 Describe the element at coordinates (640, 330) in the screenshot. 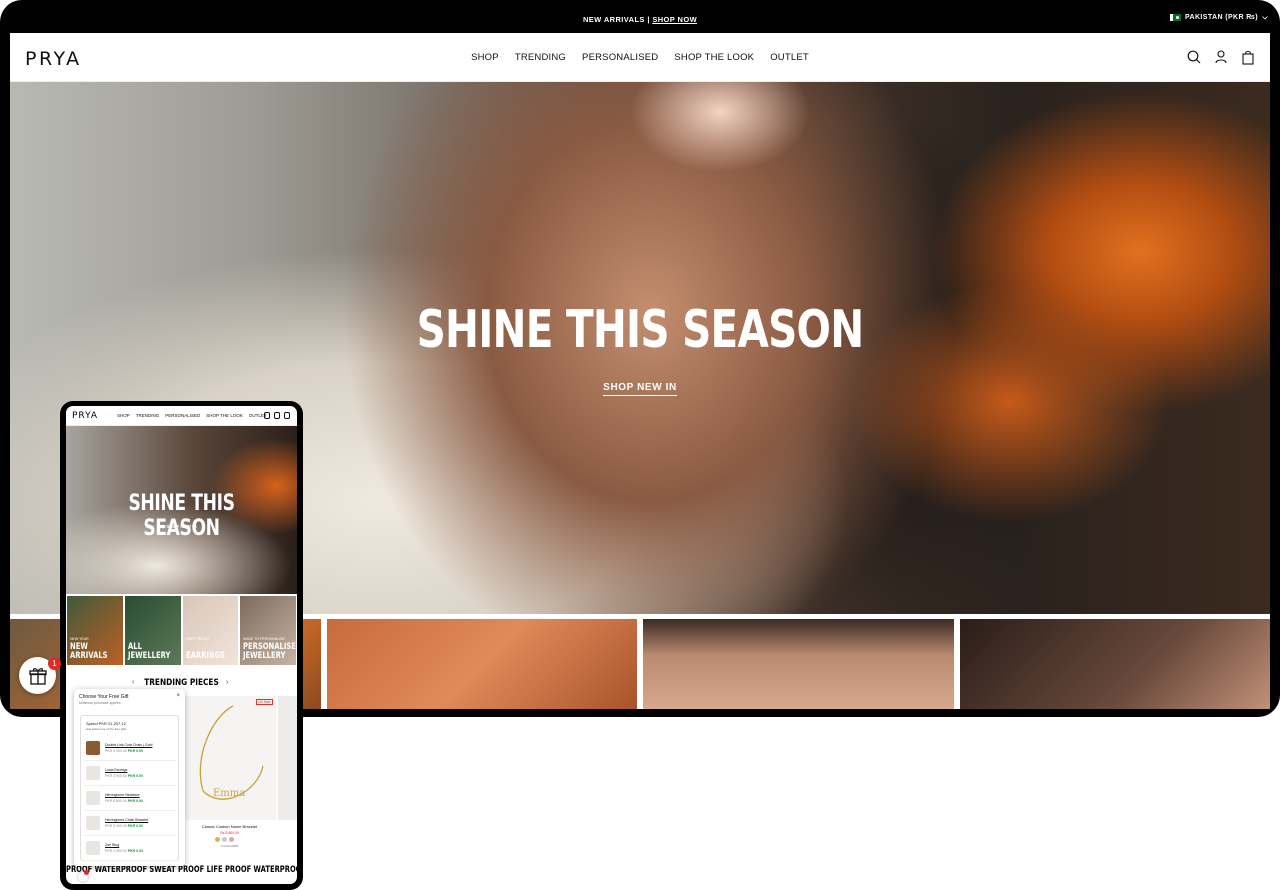

I see `hero-title: SHINE THIS SEASON` at that location.